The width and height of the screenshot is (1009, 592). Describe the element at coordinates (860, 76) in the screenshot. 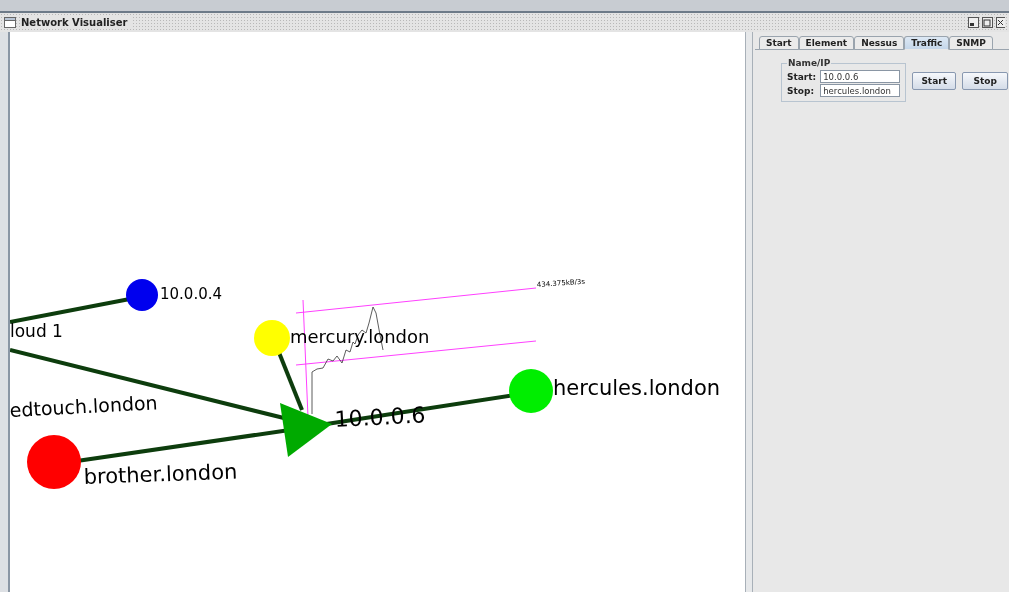

I see `input-field: 10.0.0.6` at that location.